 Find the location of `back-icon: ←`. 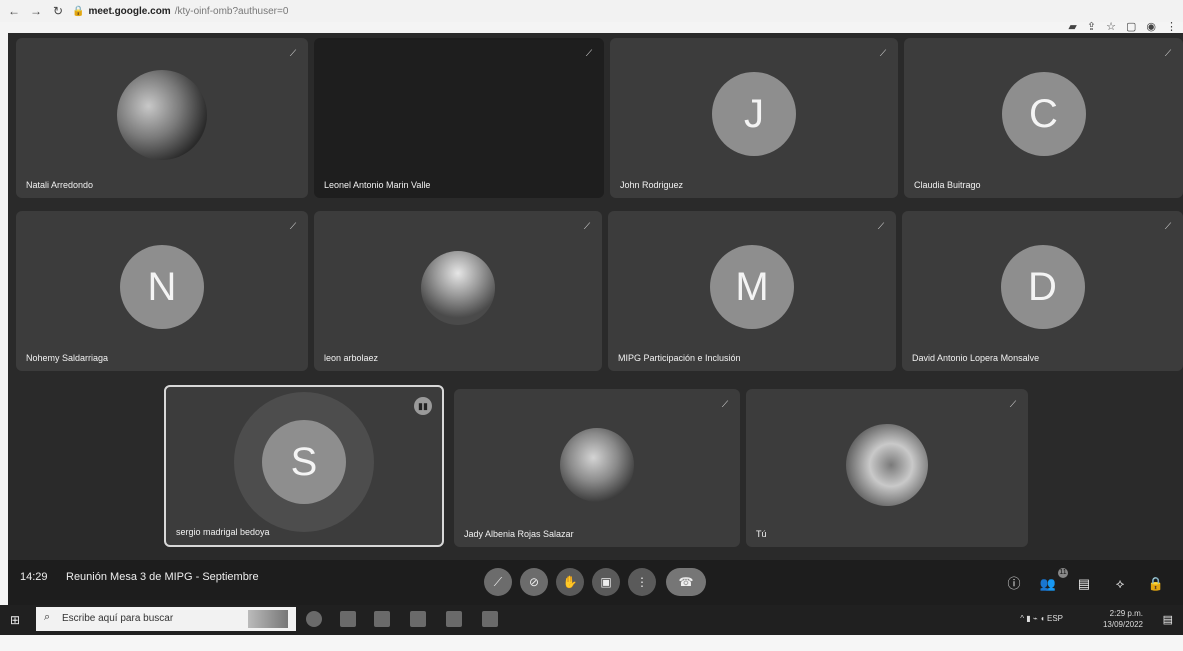

back-icon: ← is located at coordinates (14, 11).